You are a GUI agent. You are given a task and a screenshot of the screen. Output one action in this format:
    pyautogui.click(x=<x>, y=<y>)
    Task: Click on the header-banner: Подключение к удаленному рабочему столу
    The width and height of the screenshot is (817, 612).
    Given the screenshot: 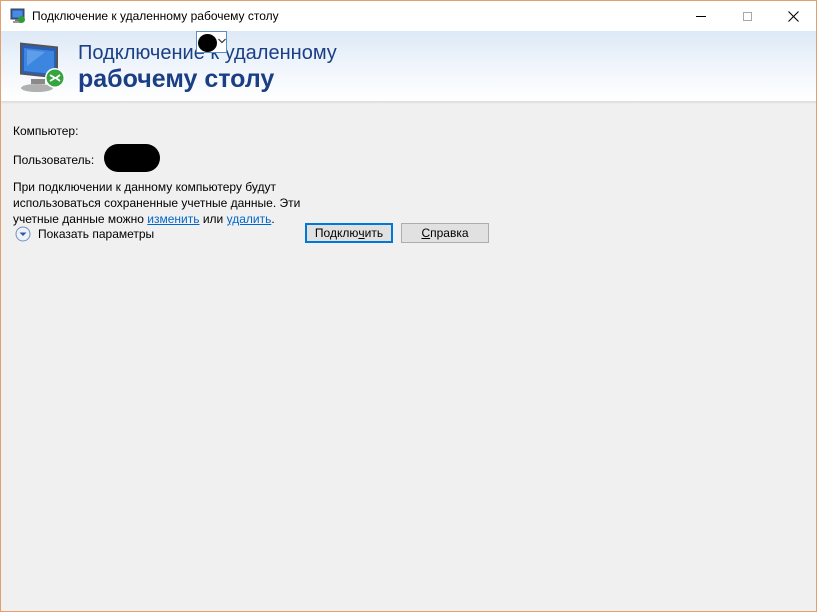 What is the action you would take?
    pyautogui.click(x=408, y=66)
    